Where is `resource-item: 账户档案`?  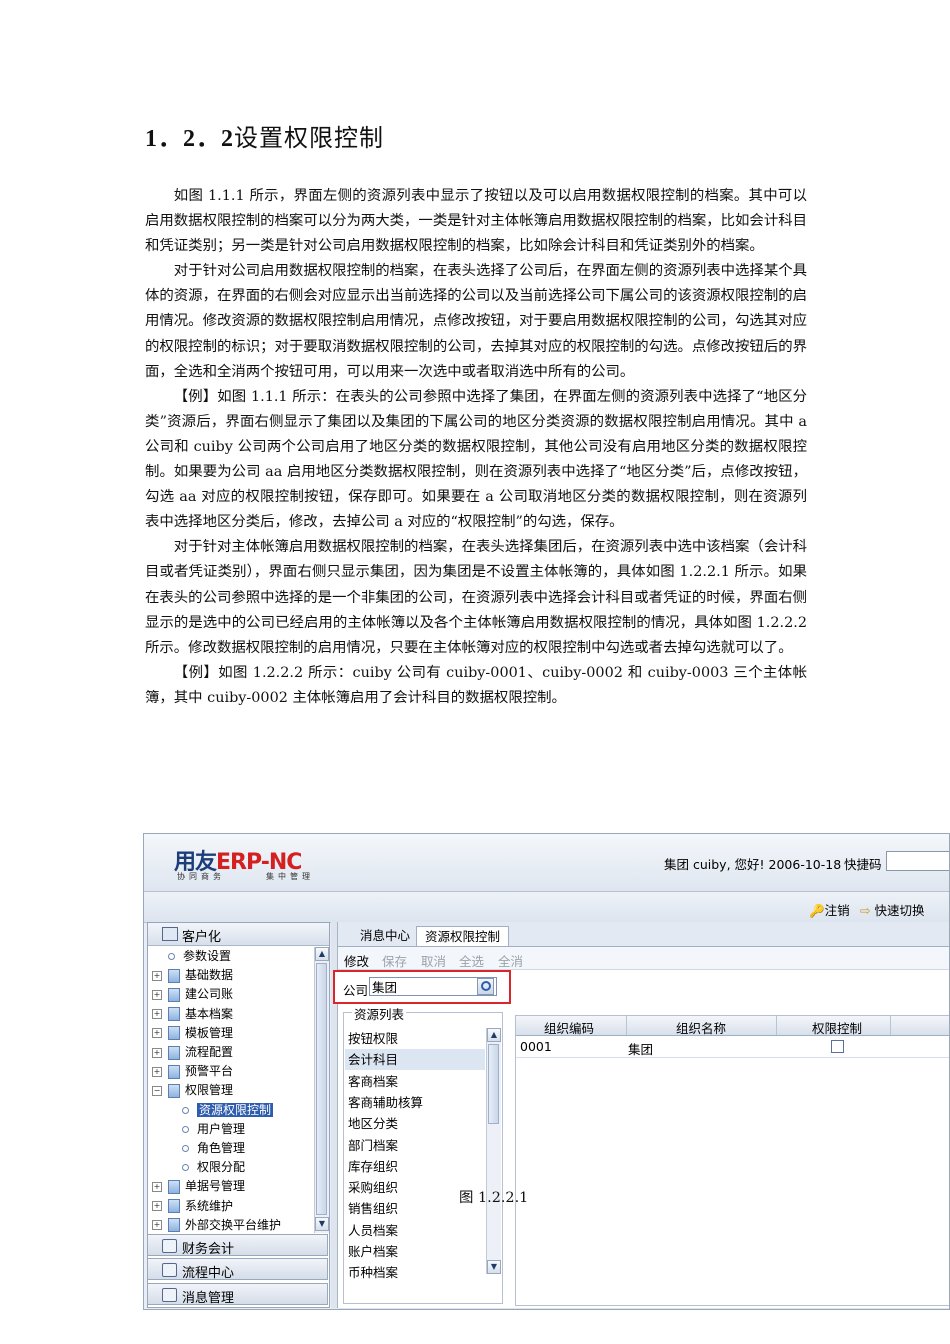 resource-item: 账户档案 is located at coordinates (415, 1251).